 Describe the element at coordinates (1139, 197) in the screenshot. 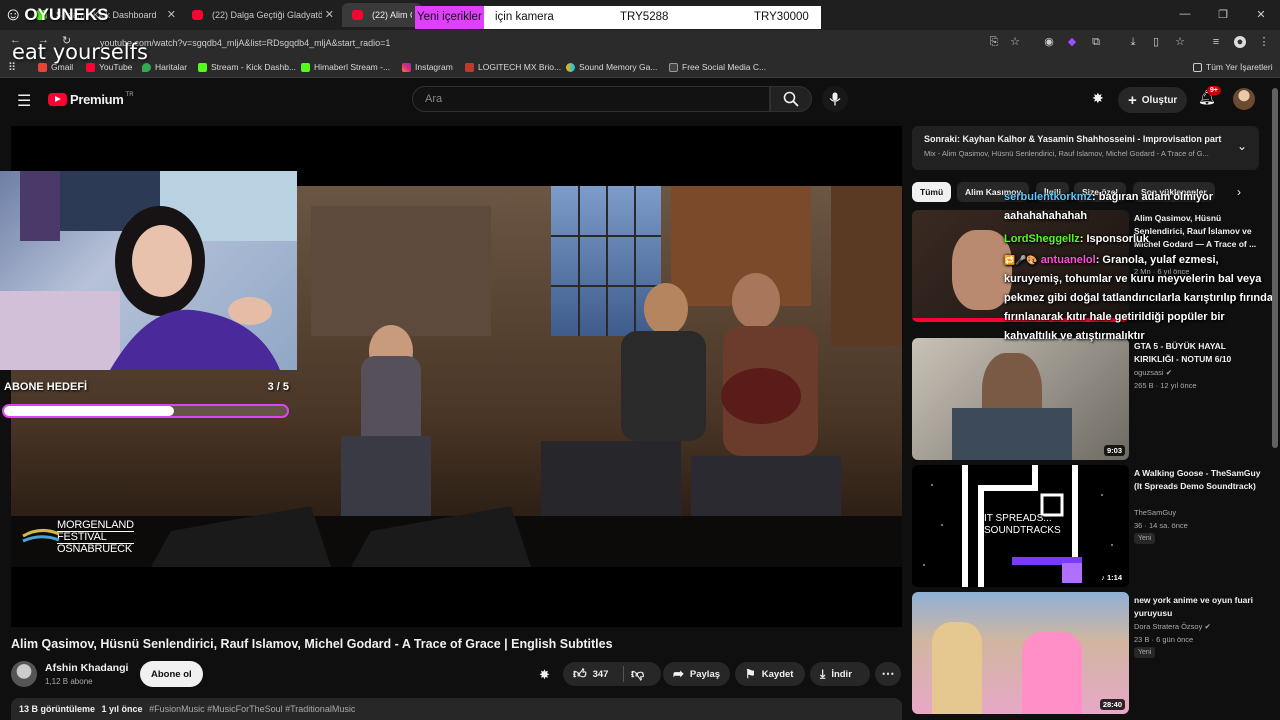

I see `chat-message: serbulentkorkmz: bağıran adam ölmiyor` at that location.